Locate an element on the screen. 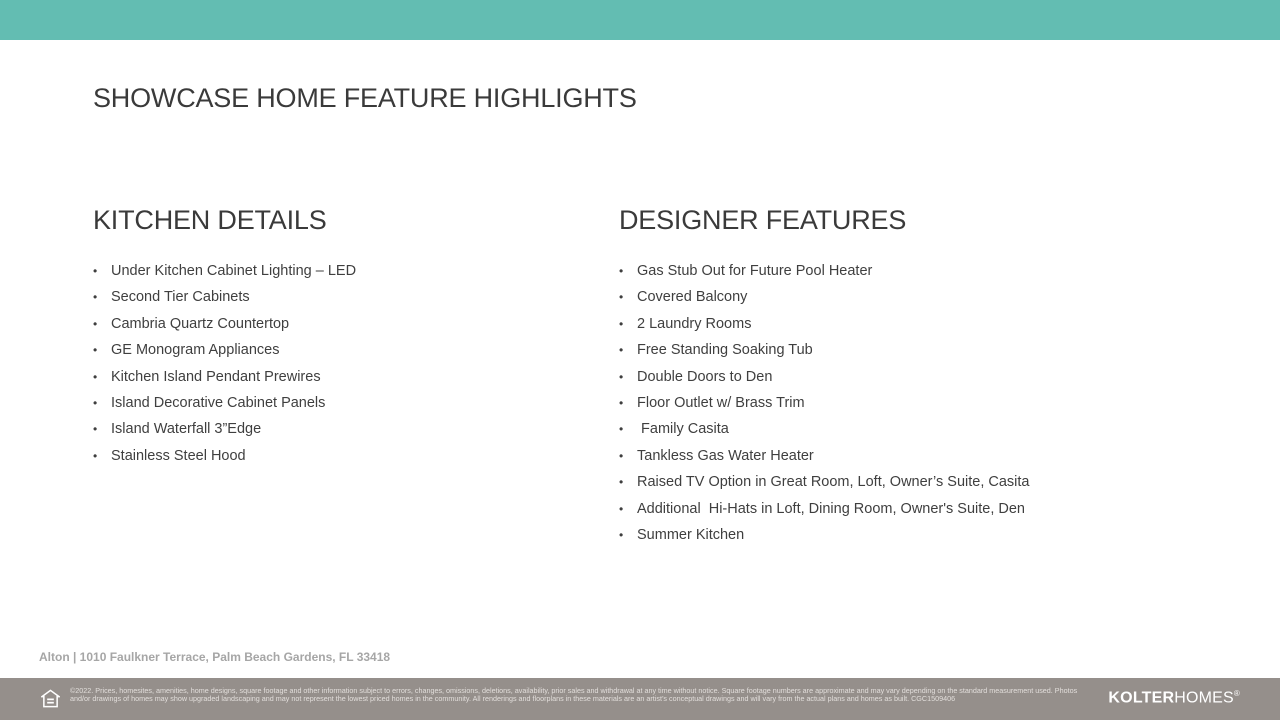 The image size is (1280, 720). list-item-label: Summer Kitchen is located at coordinates (691, 535).